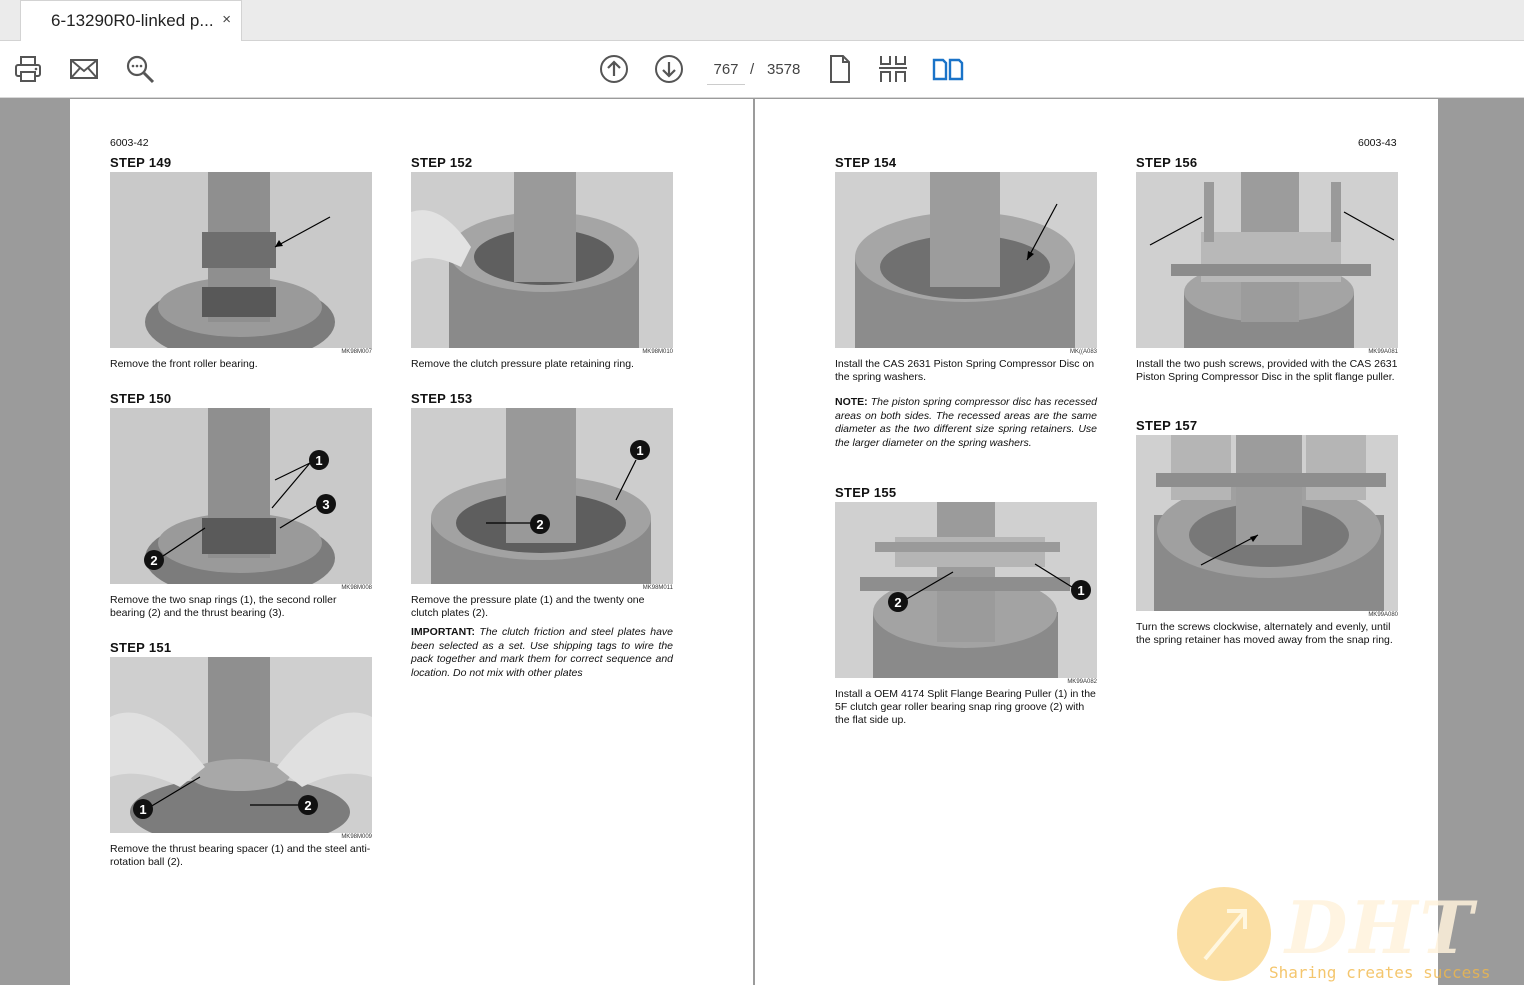 This screenshot has height=985, width=1524. Describe the element at coordinates (1377, 143) in the screenshot. I see `page-number: 6003-43` at that location.